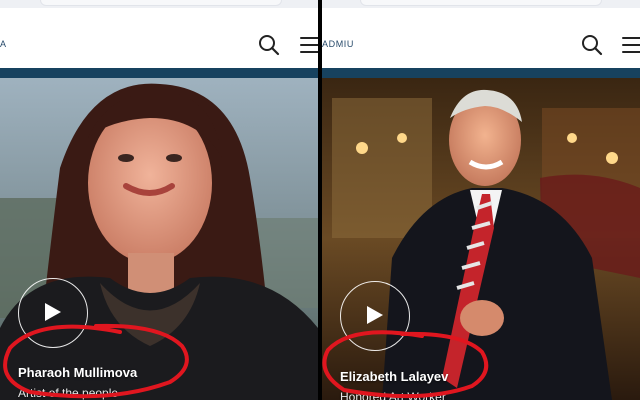 The height and width of the screenshot is (400, 640). Describe the element at coordinates (338, 44) in the screenshot. I see `site-logo: ADMIU` at that location.